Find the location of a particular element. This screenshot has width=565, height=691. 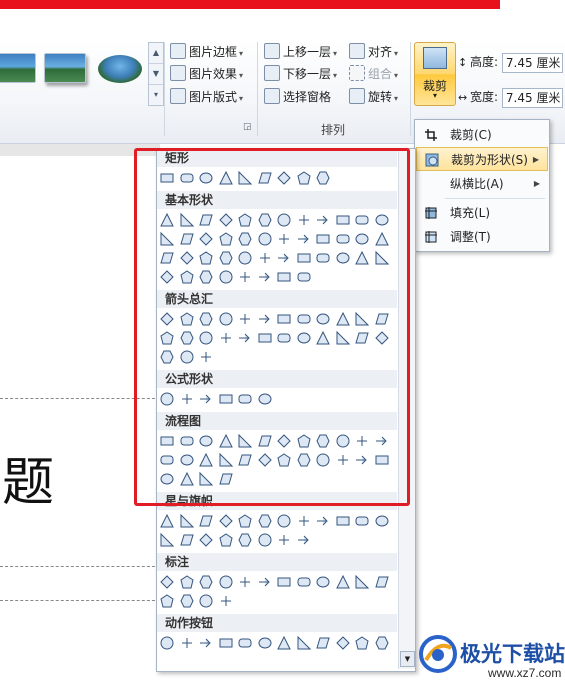

menu-item-crop: 裁剪(C) is located at coordinates (482, 135).